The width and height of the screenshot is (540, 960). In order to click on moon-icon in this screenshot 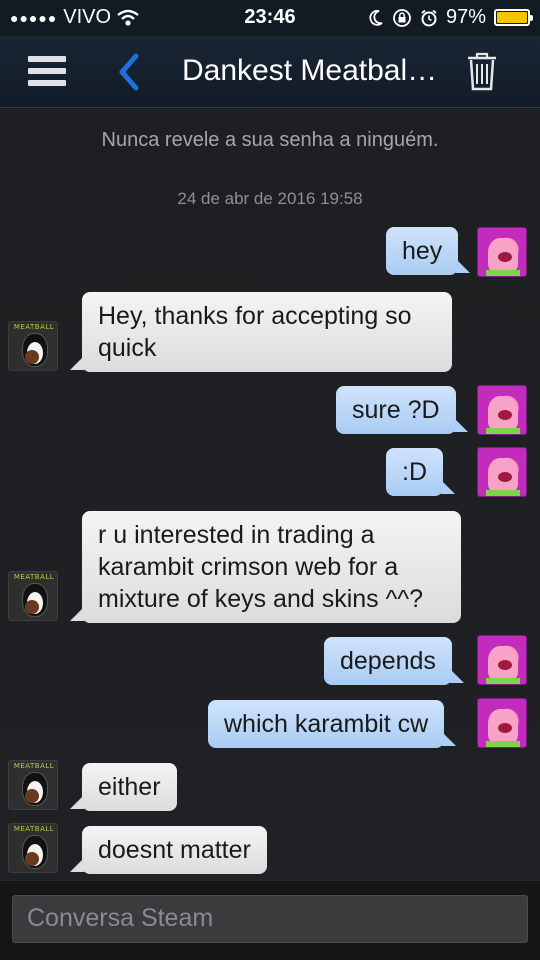, I will do `click(376, 17)`.